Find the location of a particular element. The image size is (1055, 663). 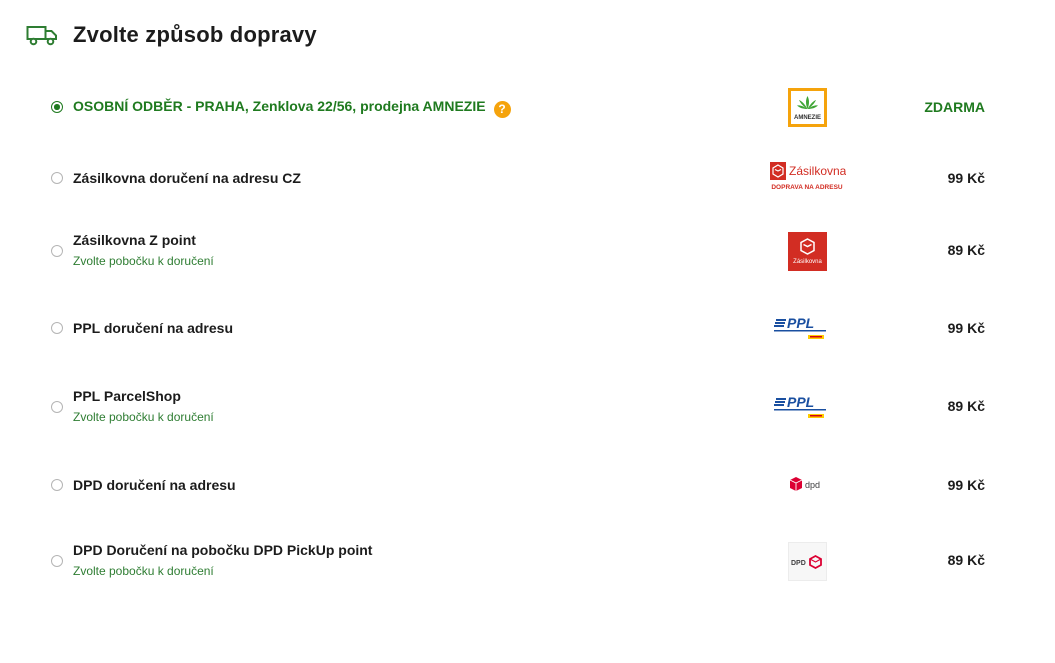

amnezie-logo-text: AMNEZIE is located at coordinates (807, 118).